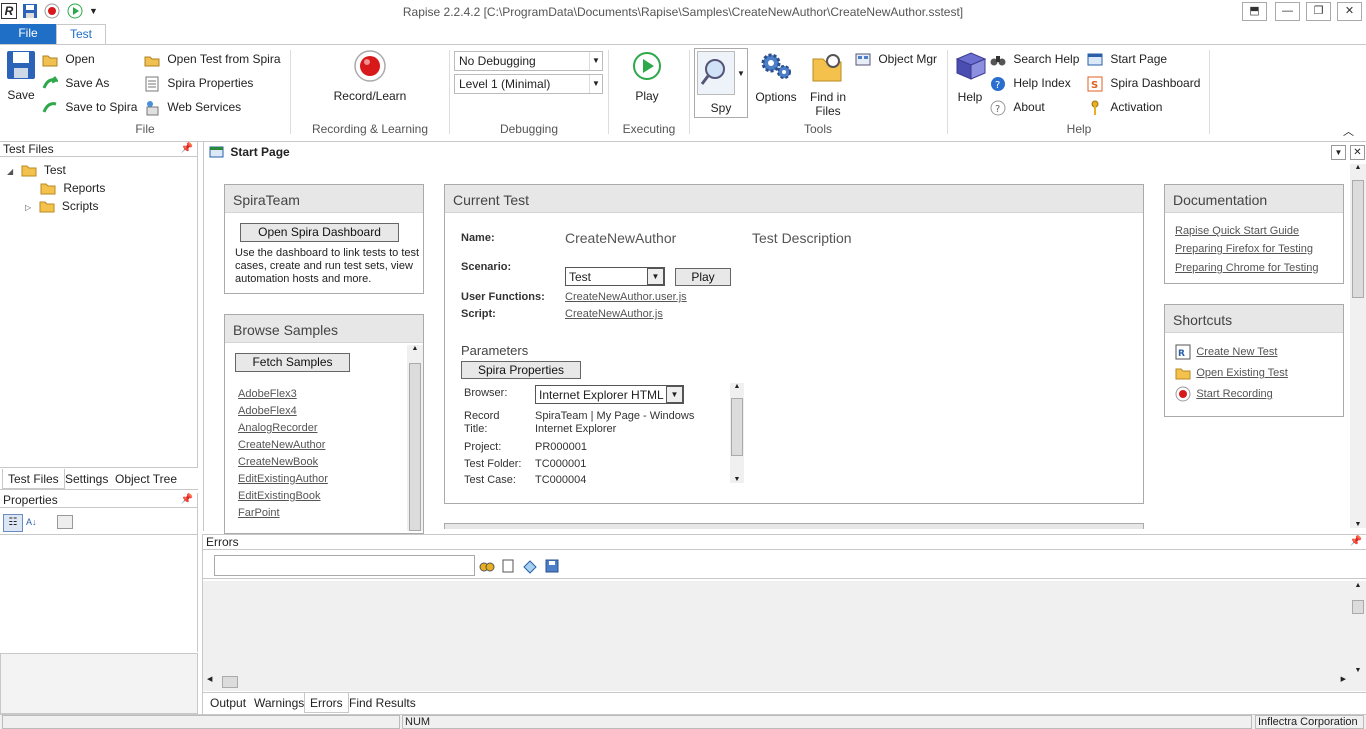 This screenshot has width=1366, height=729. What do you see at coordinates (249, 153) in the screenshot?
I see `start-page-tab: Start Page` at bounding box center [249, 153].